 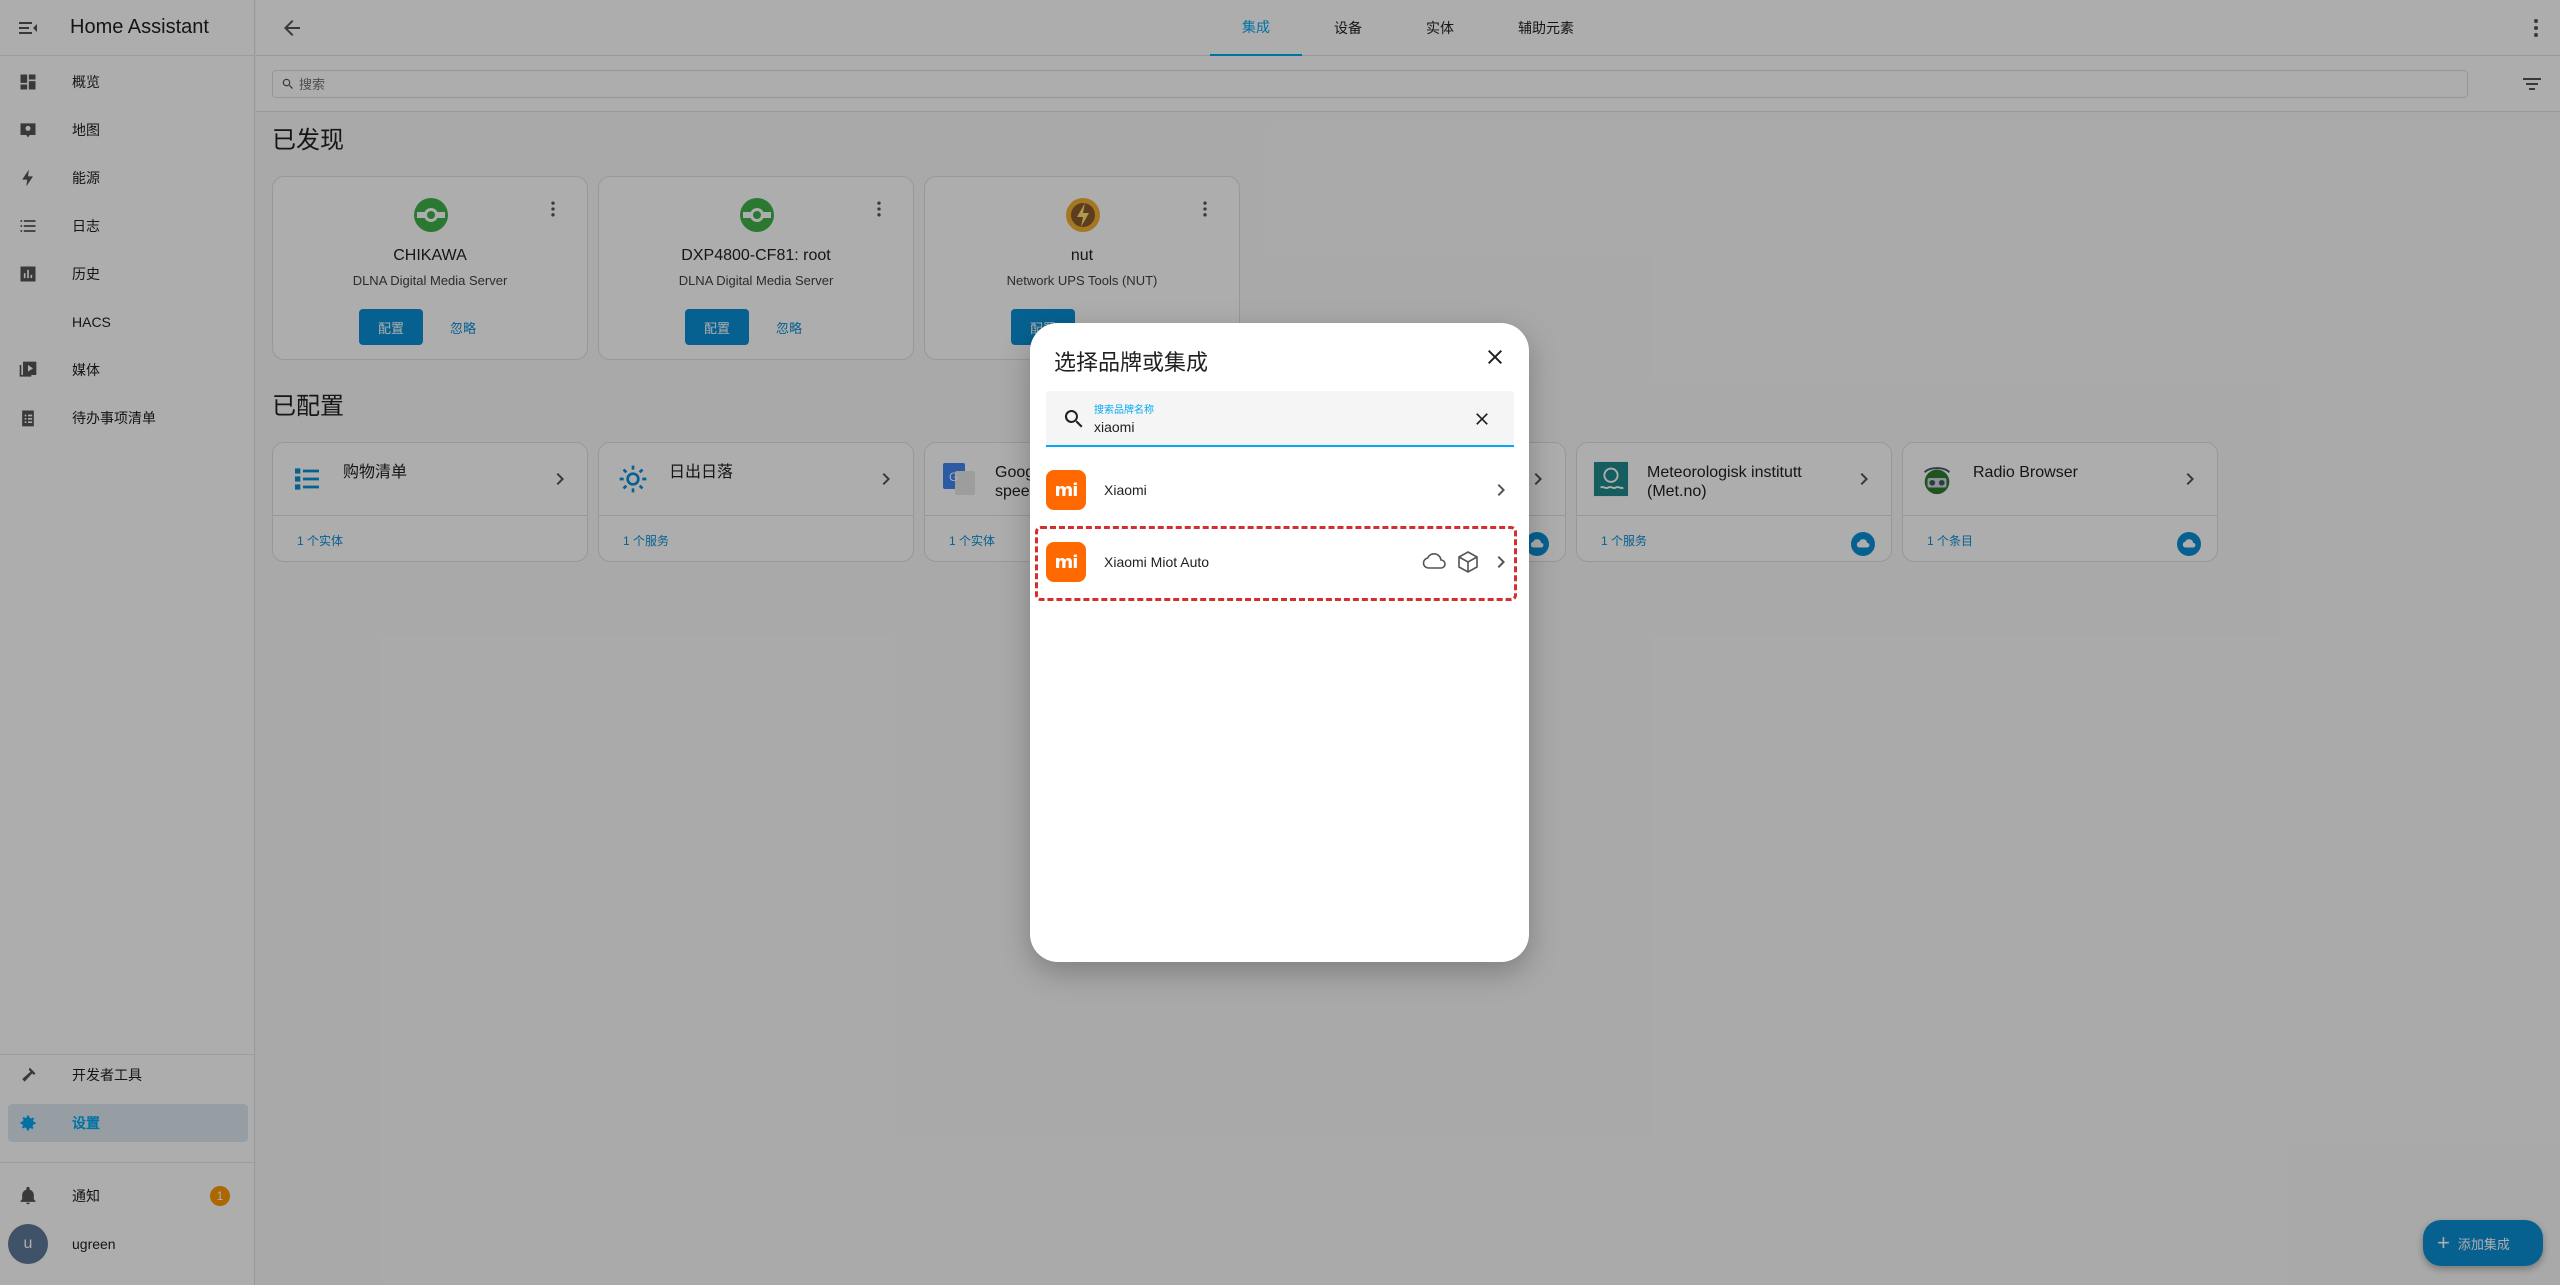 What do you see at coordinates (1280, 490) in the screenshot?
I see `result-item-xiaomi: mi Xiaomi` at bounding box center [1280, 490].